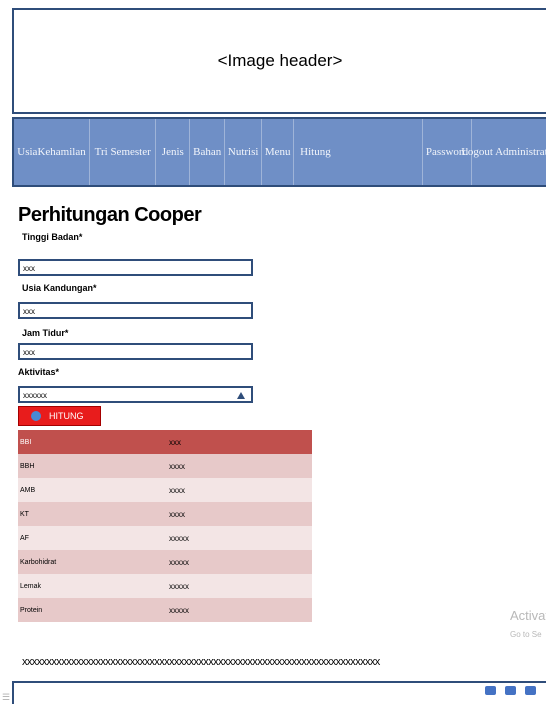 Image resolution: width=546 pixels, height=704 pixels. I want to click on nav-item-bahan: Bahan, so click(208, 152).